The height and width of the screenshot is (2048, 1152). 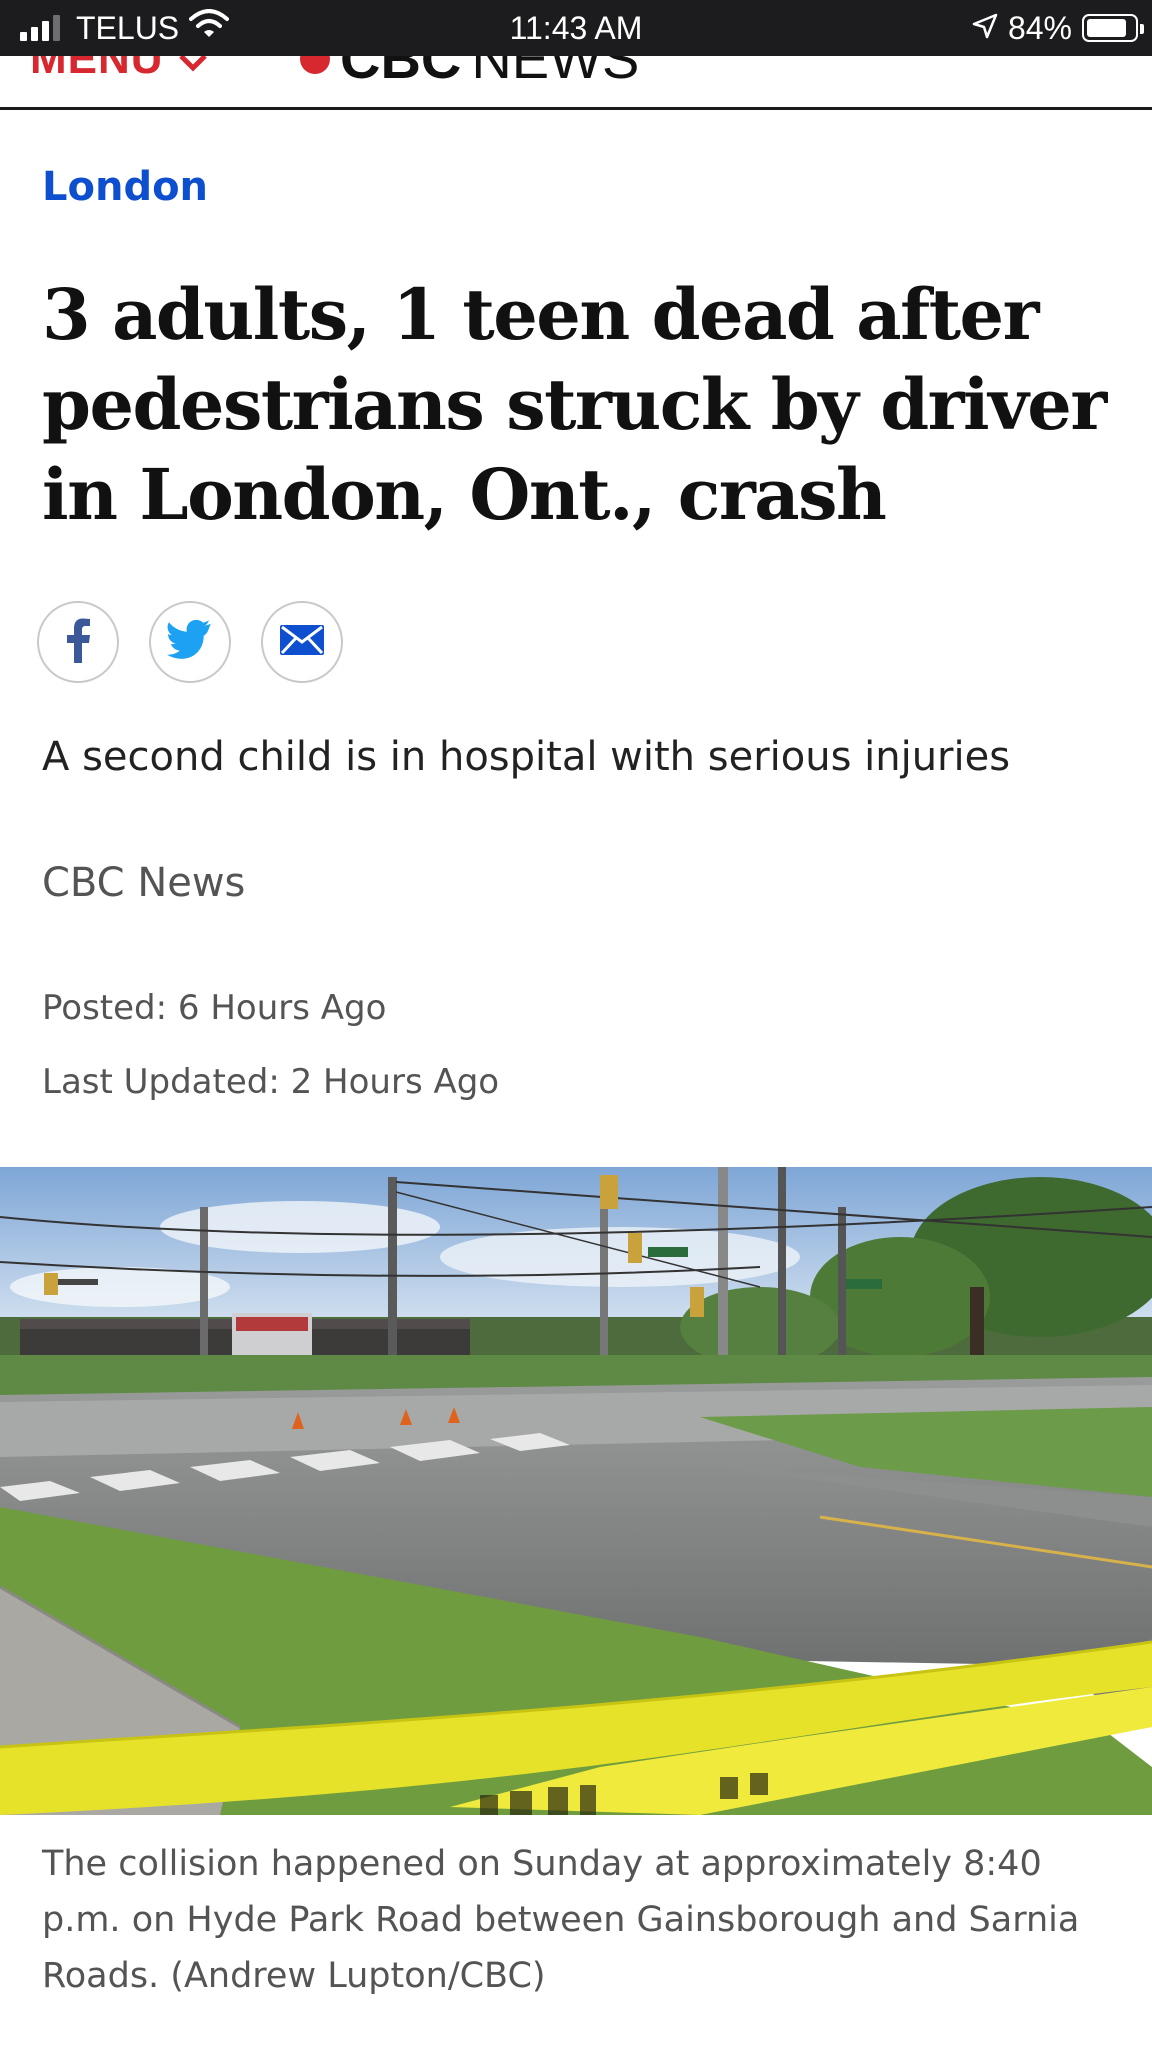 What do you see at coordinates (576, 28) in the screenshot?
I see `status-bar: TELUS 11:43 AM 84%` at bounding box center [576, 28].